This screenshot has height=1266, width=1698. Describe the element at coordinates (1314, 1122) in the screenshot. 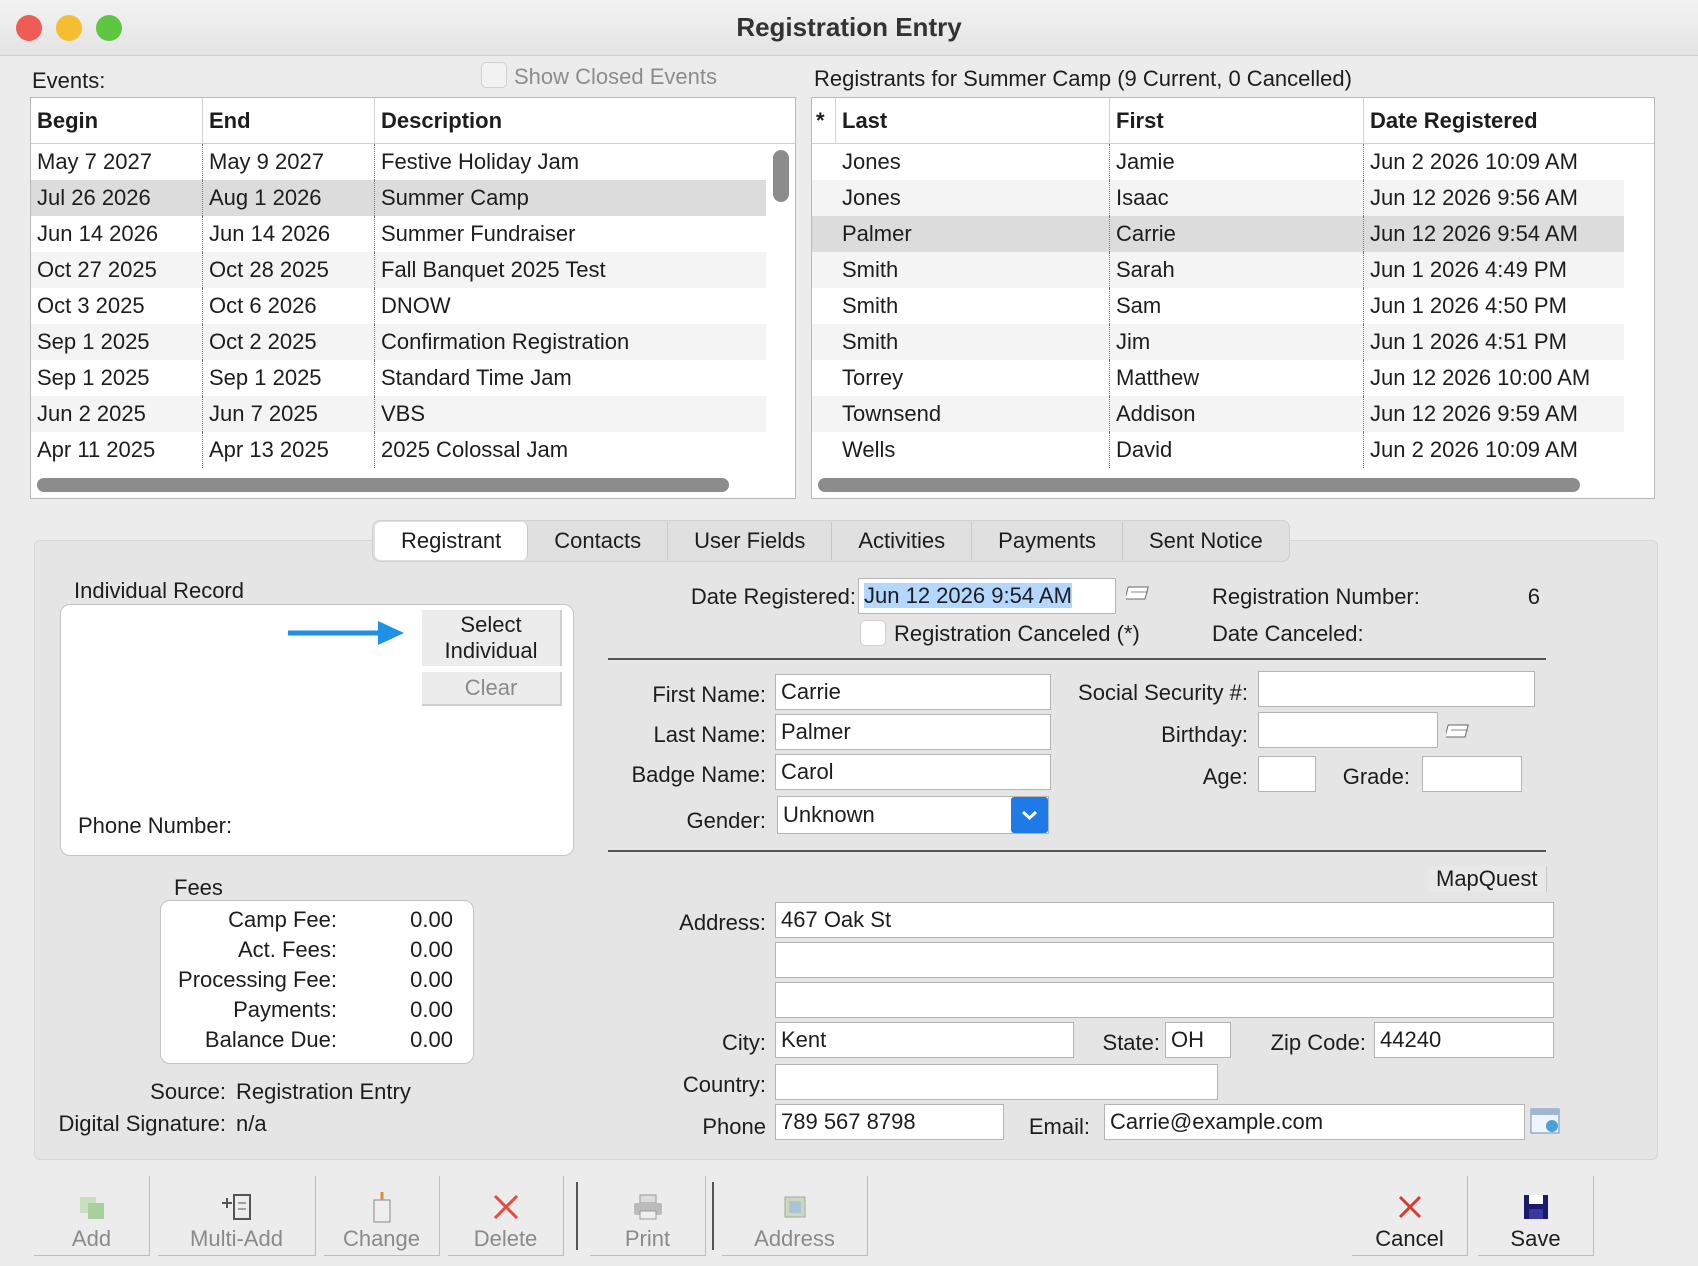

I see `email-input: Carrie@example.com` at that location.